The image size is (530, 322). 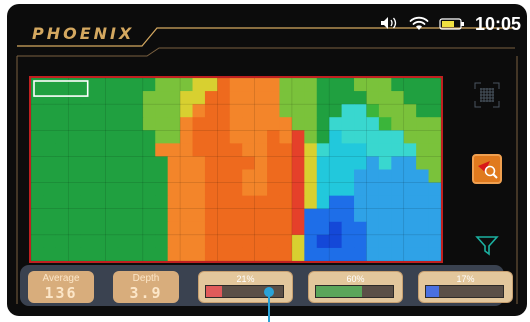 I want to click on bar-blue: 17%, so click(x=465, y=287).